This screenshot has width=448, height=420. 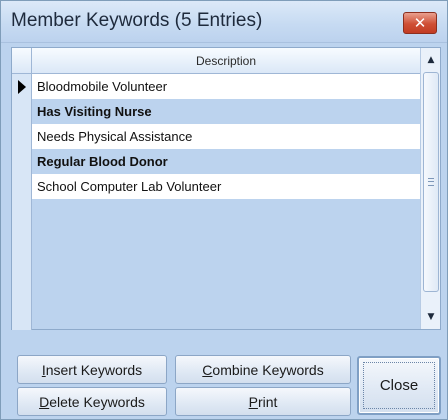 I want to click on combine-mnemonic: C, so click(x=207, y=369).